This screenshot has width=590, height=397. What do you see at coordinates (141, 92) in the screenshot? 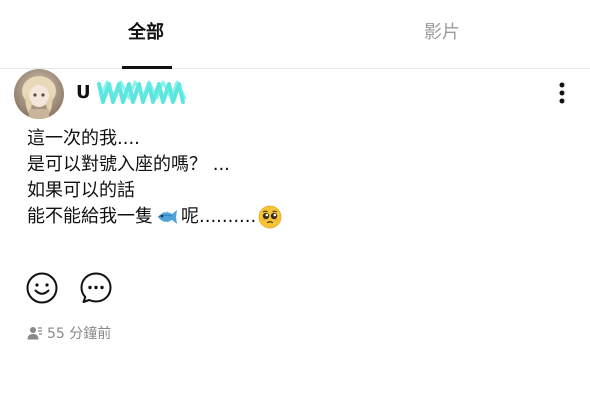
I see `redacted-name-scribble` at bounding box center [141, 92].